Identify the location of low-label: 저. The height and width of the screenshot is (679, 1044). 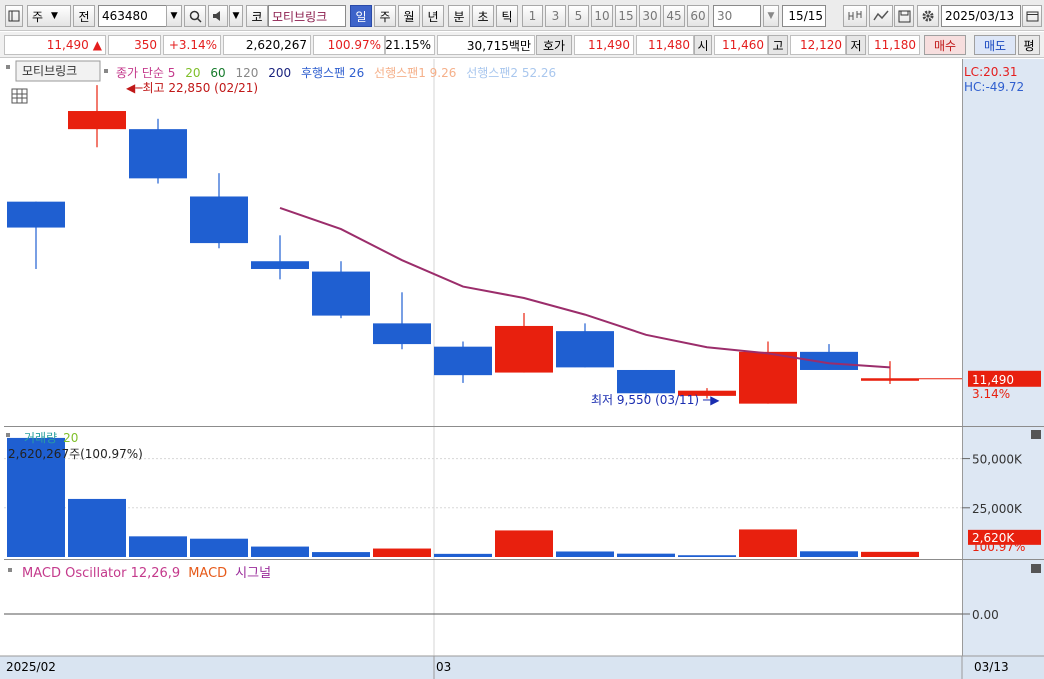
(856, 45).